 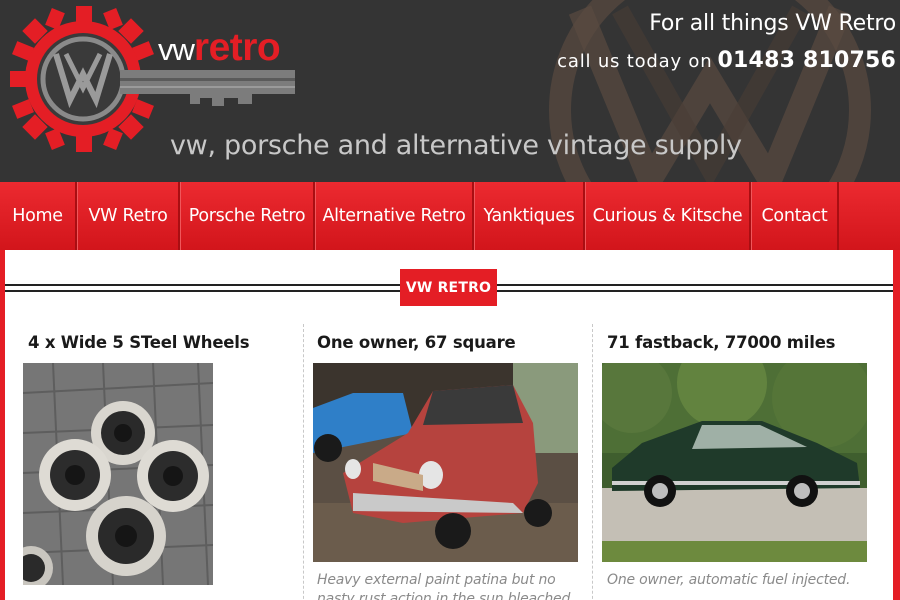 What do you see at coordinates (176, 49) in the screenshot?
I see `logo-vw: vw` at bounding box center [176, 49].